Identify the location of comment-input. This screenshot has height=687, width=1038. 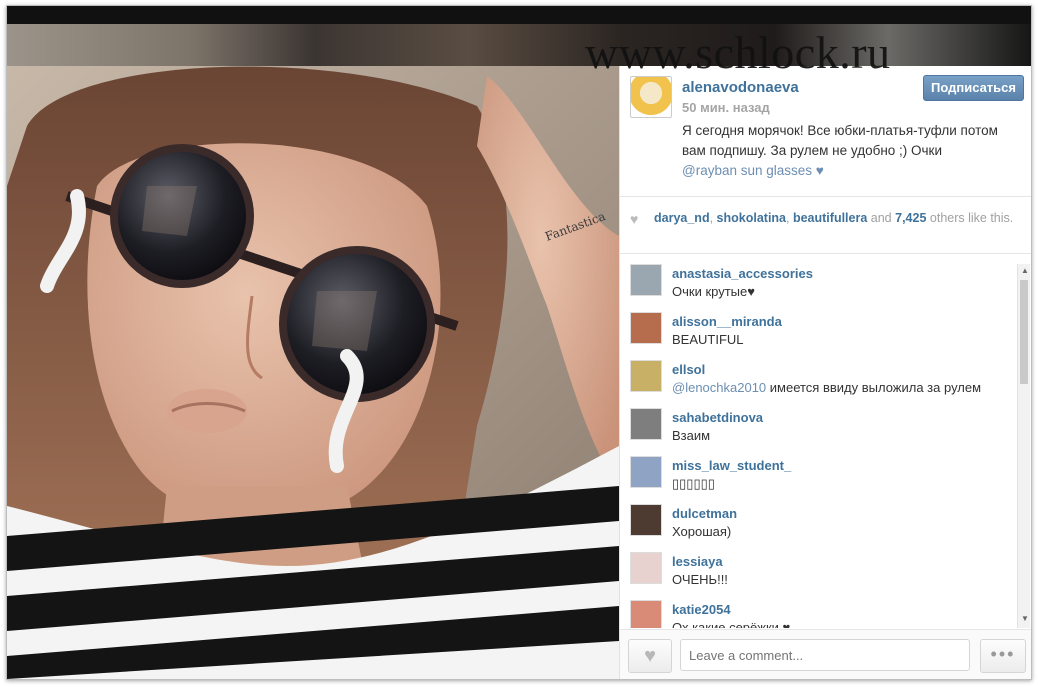
(825, 655).